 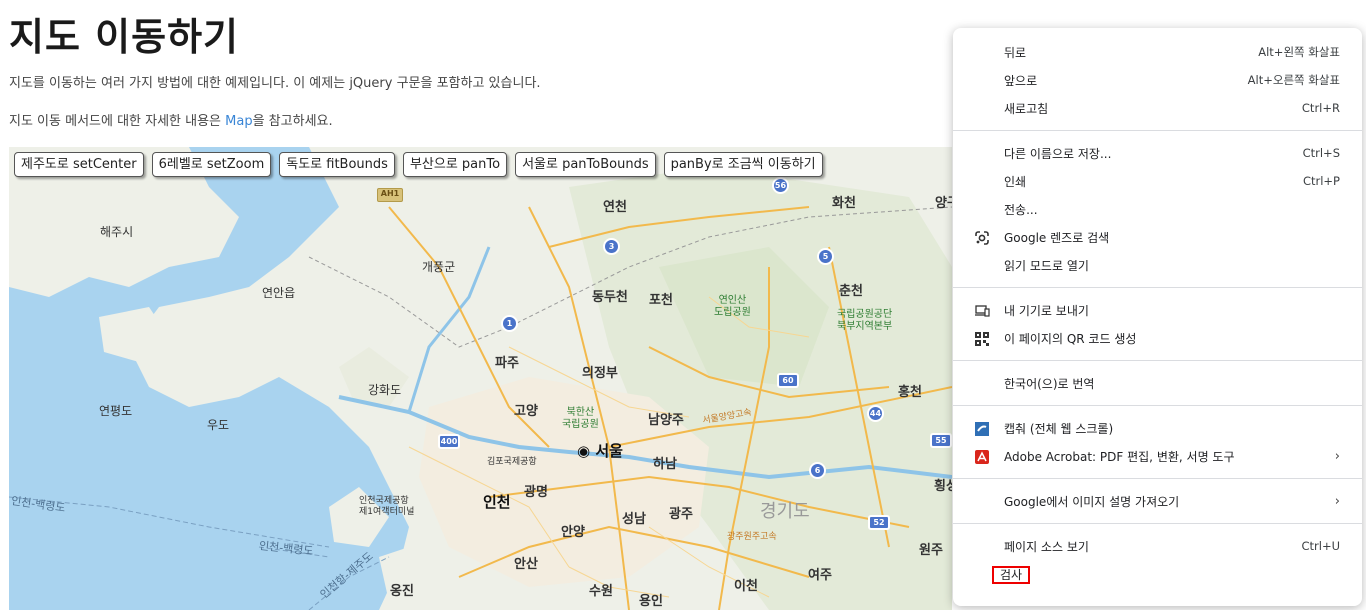 What do you see at coordinates (116, 411) in the screenshot?
I see `map-label-yeonpyeong: 연평도` at bounding box center [116, 411].